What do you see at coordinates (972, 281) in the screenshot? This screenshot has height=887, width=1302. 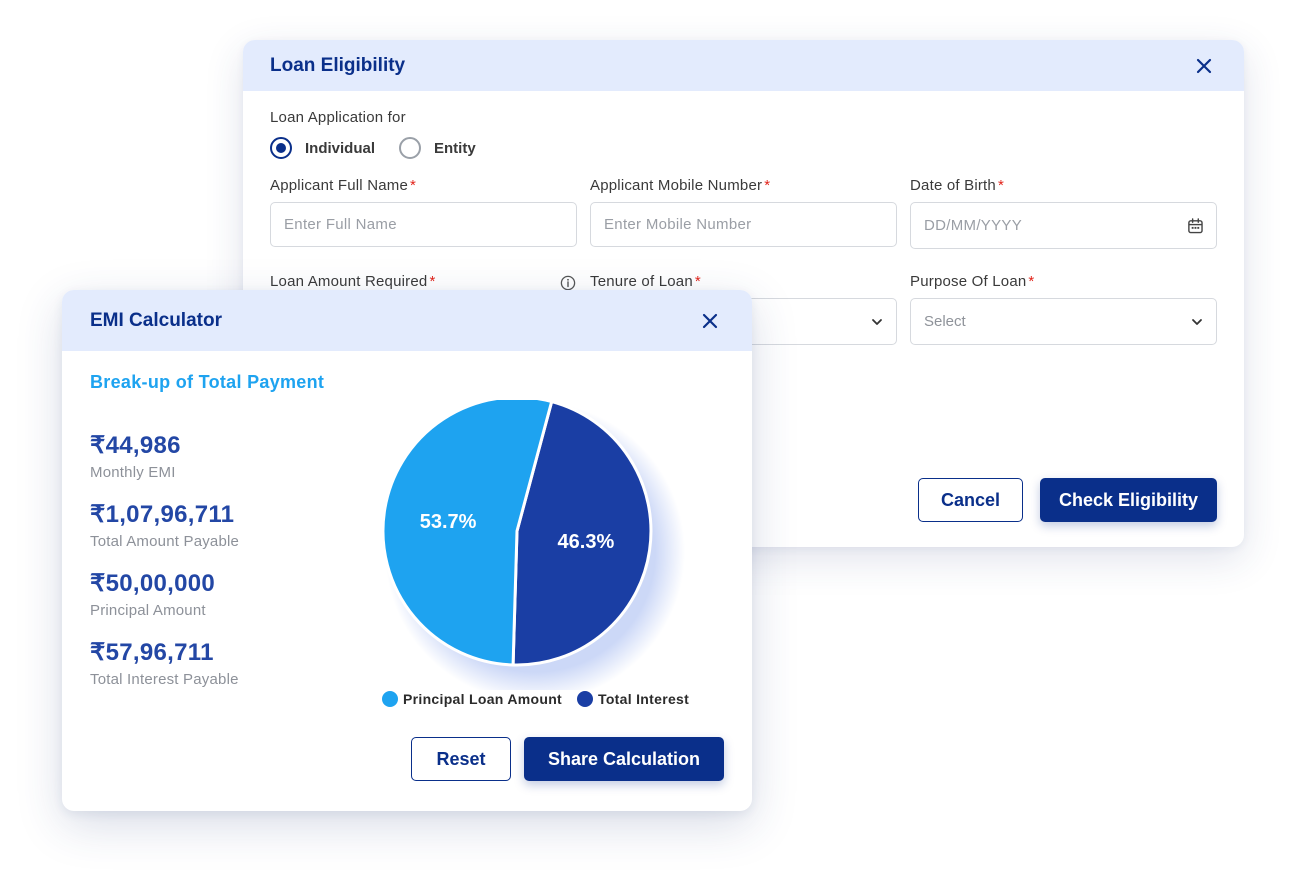 I see `purpose-label: Purpose Of Loan *` at bounding box center [972, 281].